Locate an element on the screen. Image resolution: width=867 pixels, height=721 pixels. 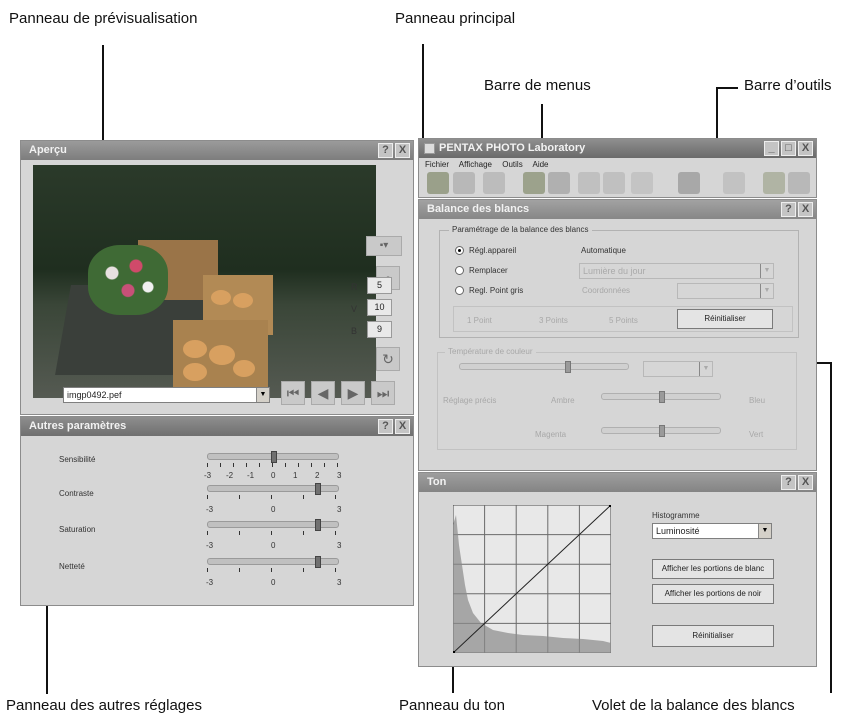
sensibilite-label: Sensibilité is located at coordinates (77, 459).